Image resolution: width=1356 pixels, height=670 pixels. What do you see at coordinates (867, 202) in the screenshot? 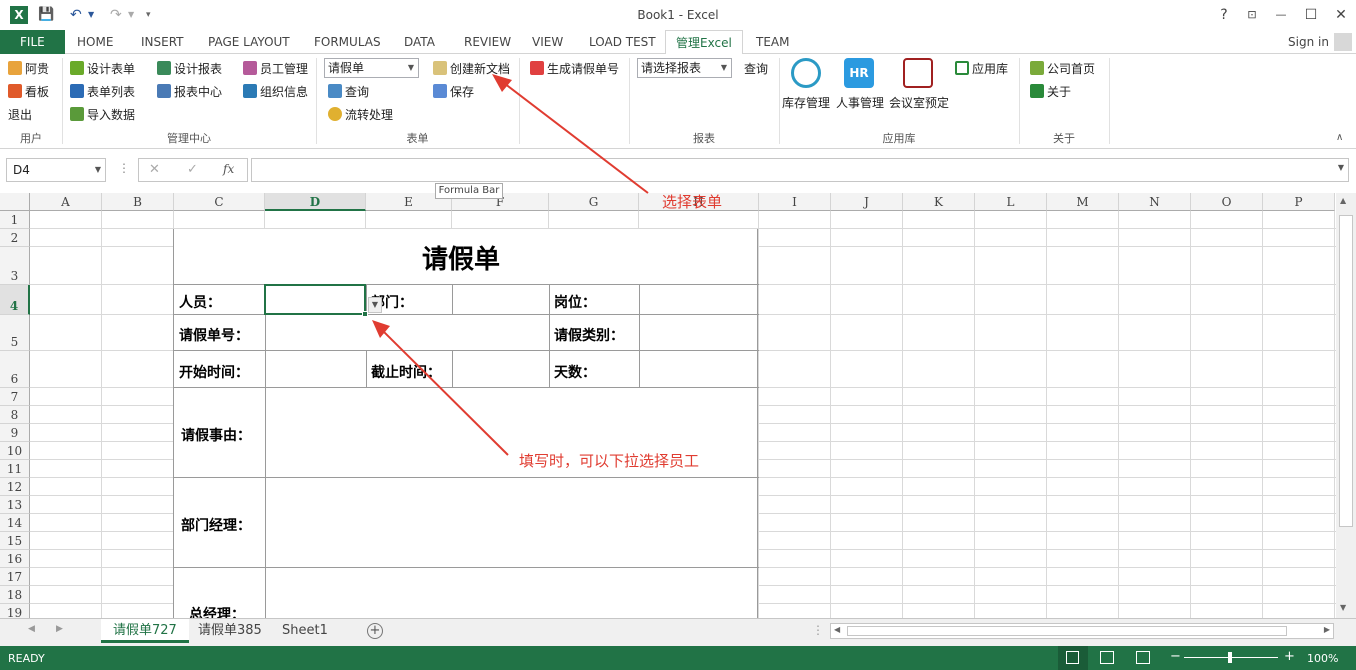
I see `column-header-j: J` at bounding box center [867, 202].